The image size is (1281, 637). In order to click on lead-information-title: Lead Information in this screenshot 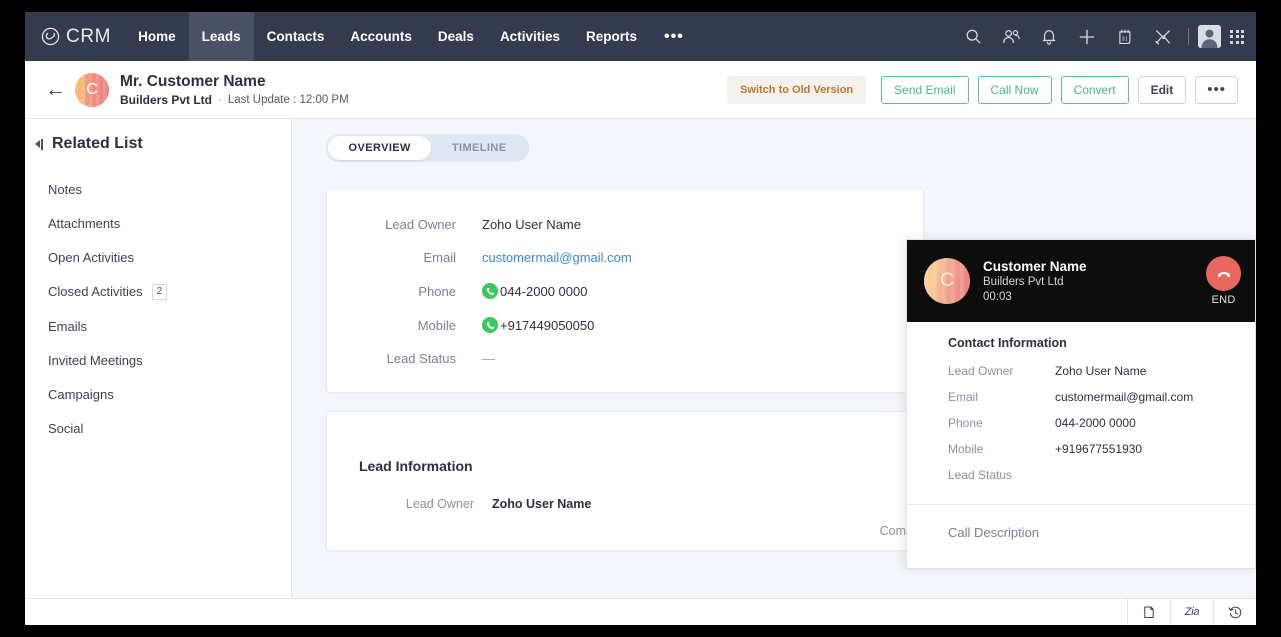, I will do `click(416, 466)`.